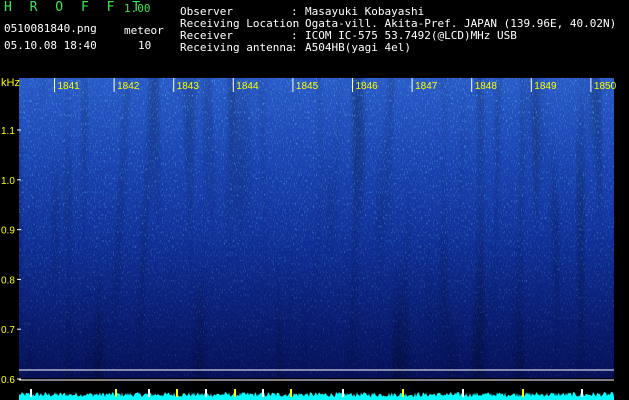  What do you see at coordinates (8, 131) in the screenshot?
I see `y-tick-label: 1.1` at bounding box center [8, 131].